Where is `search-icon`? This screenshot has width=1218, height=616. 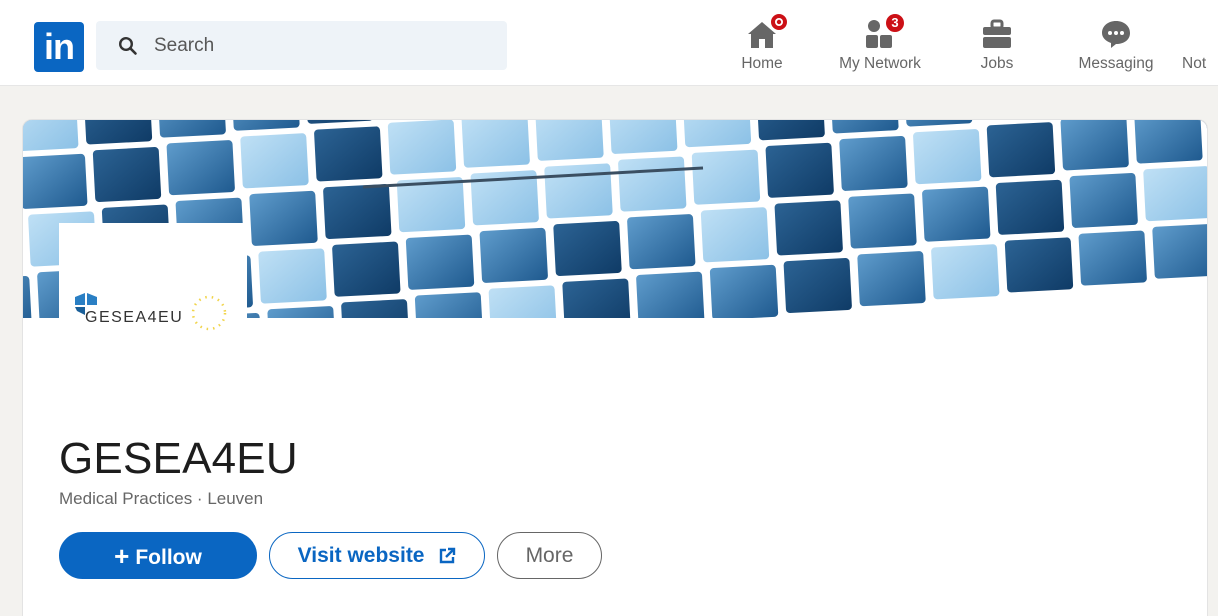 search-icon is located at coordinates (127, 45).